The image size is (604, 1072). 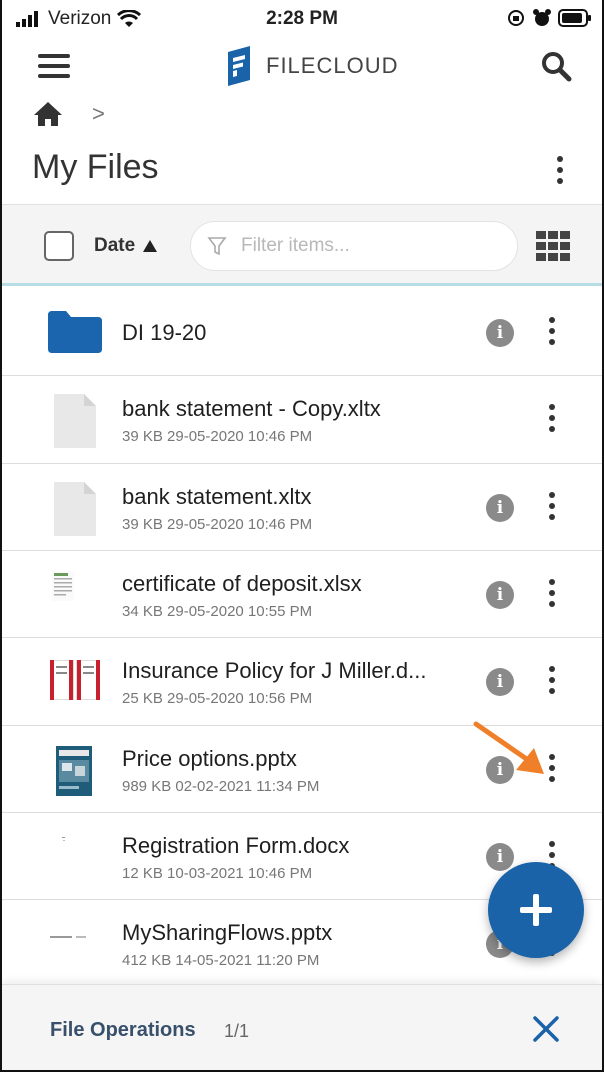 What do you see at coordinates (75, 332) in the screenshot?
I see `folder-icon` at bounding box center [75, 332].